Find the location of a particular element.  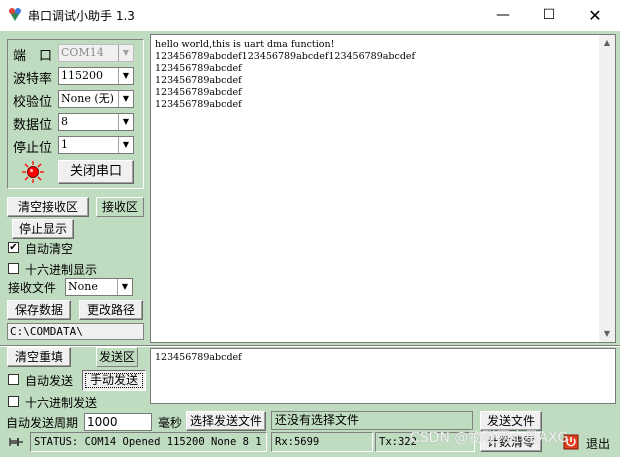

app-icon is located at coordinates (15, 14).